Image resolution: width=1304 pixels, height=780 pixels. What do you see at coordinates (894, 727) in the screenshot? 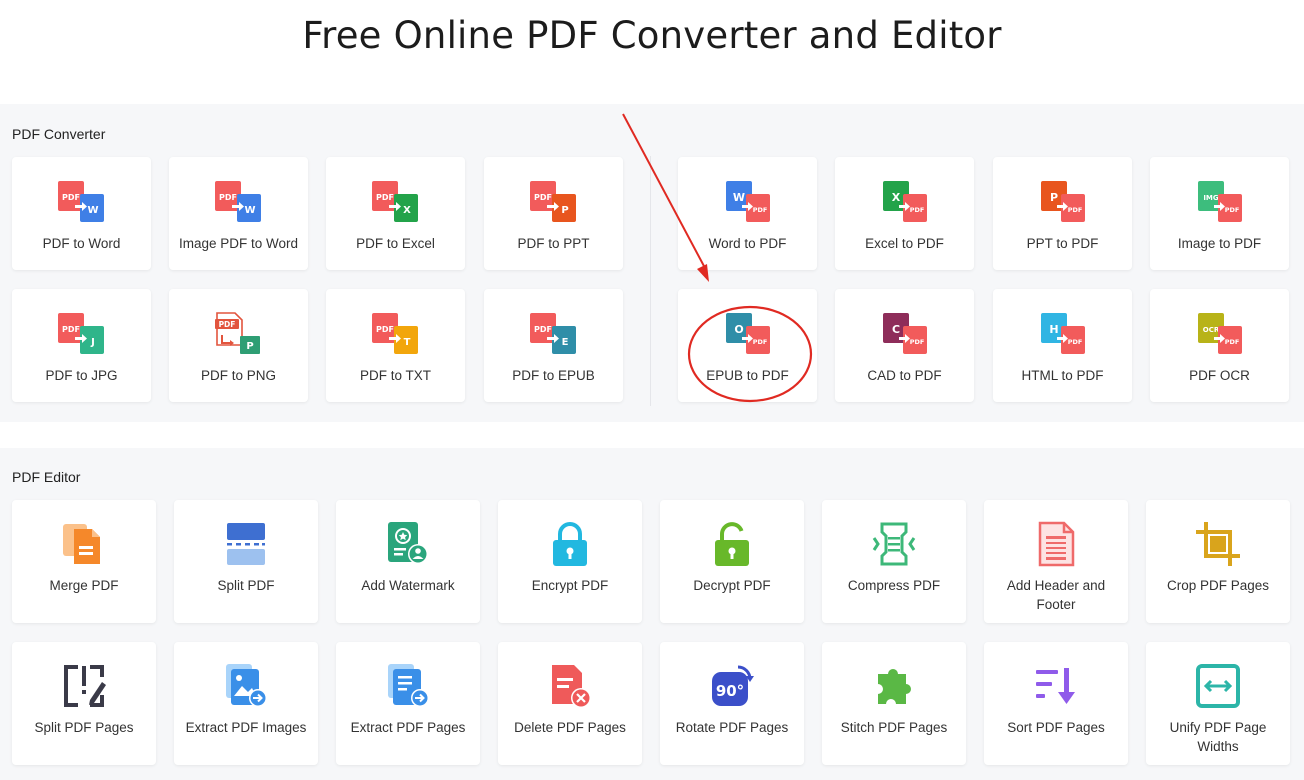
I see `tool-label: Stitch PDF Pages` at bounding box center [894, 727].